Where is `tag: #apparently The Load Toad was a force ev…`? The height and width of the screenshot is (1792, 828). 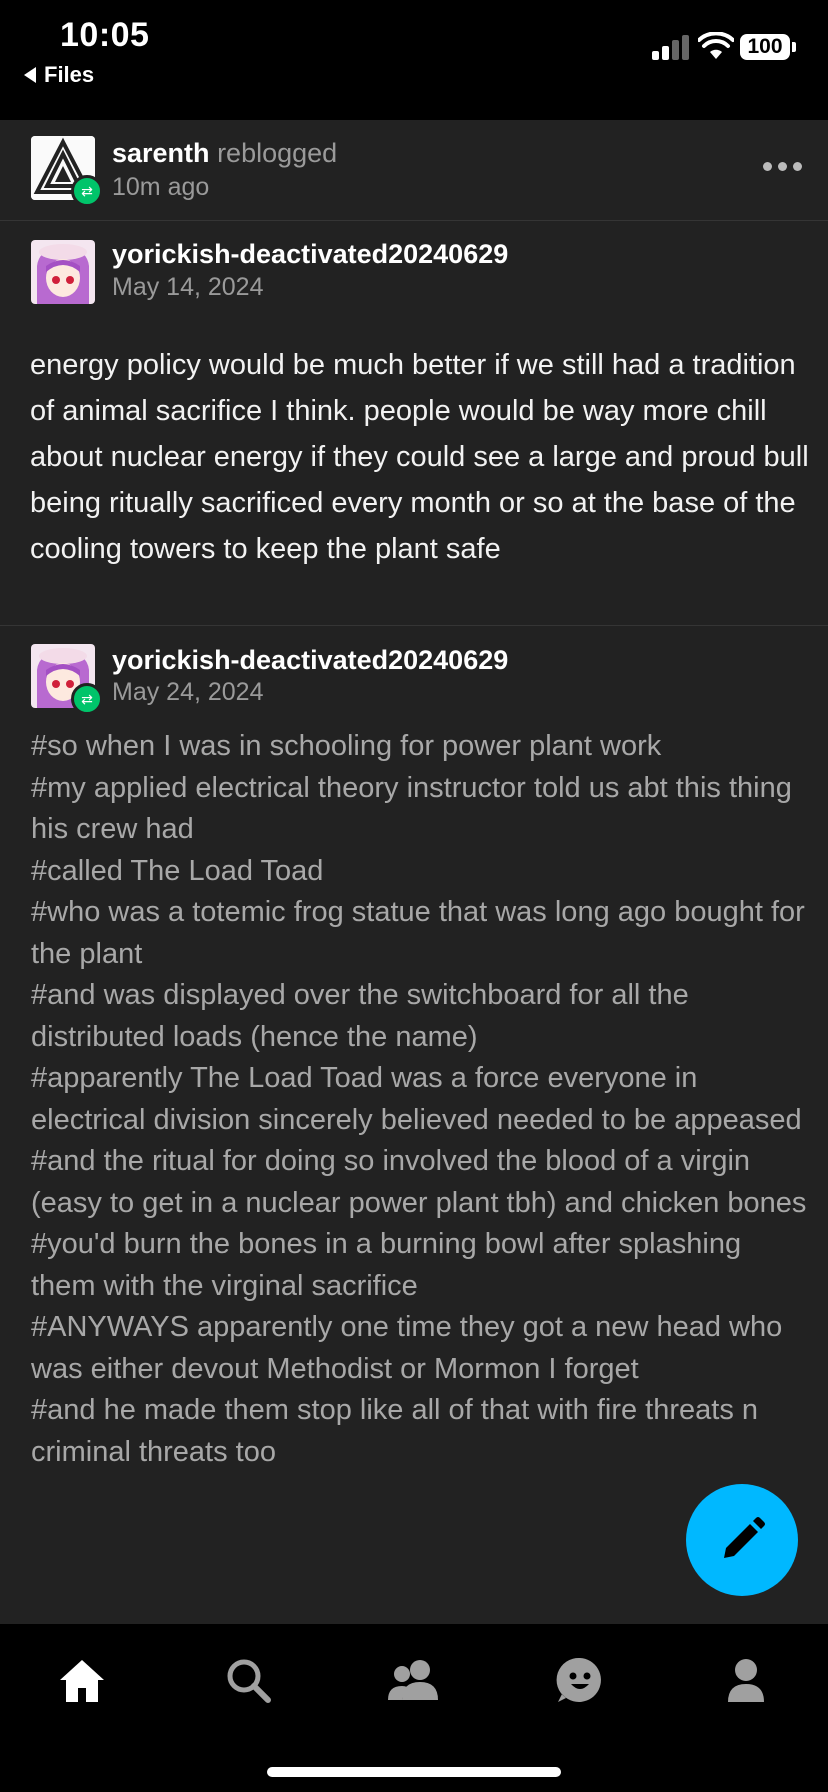
tag: #apparently The Load Toad was a force ev… is located at coordinates (421, 1099).